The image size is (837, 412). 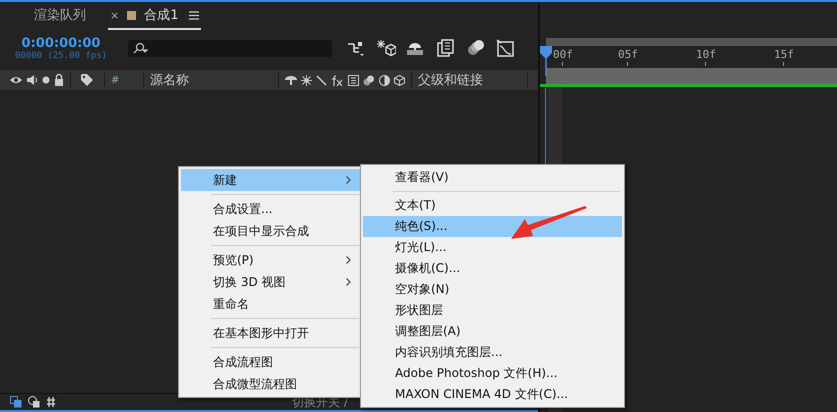 What do you see at coordinates (115, 15) in the screenshot?
I see `close-button: ×` at bounding box center [115, 15].